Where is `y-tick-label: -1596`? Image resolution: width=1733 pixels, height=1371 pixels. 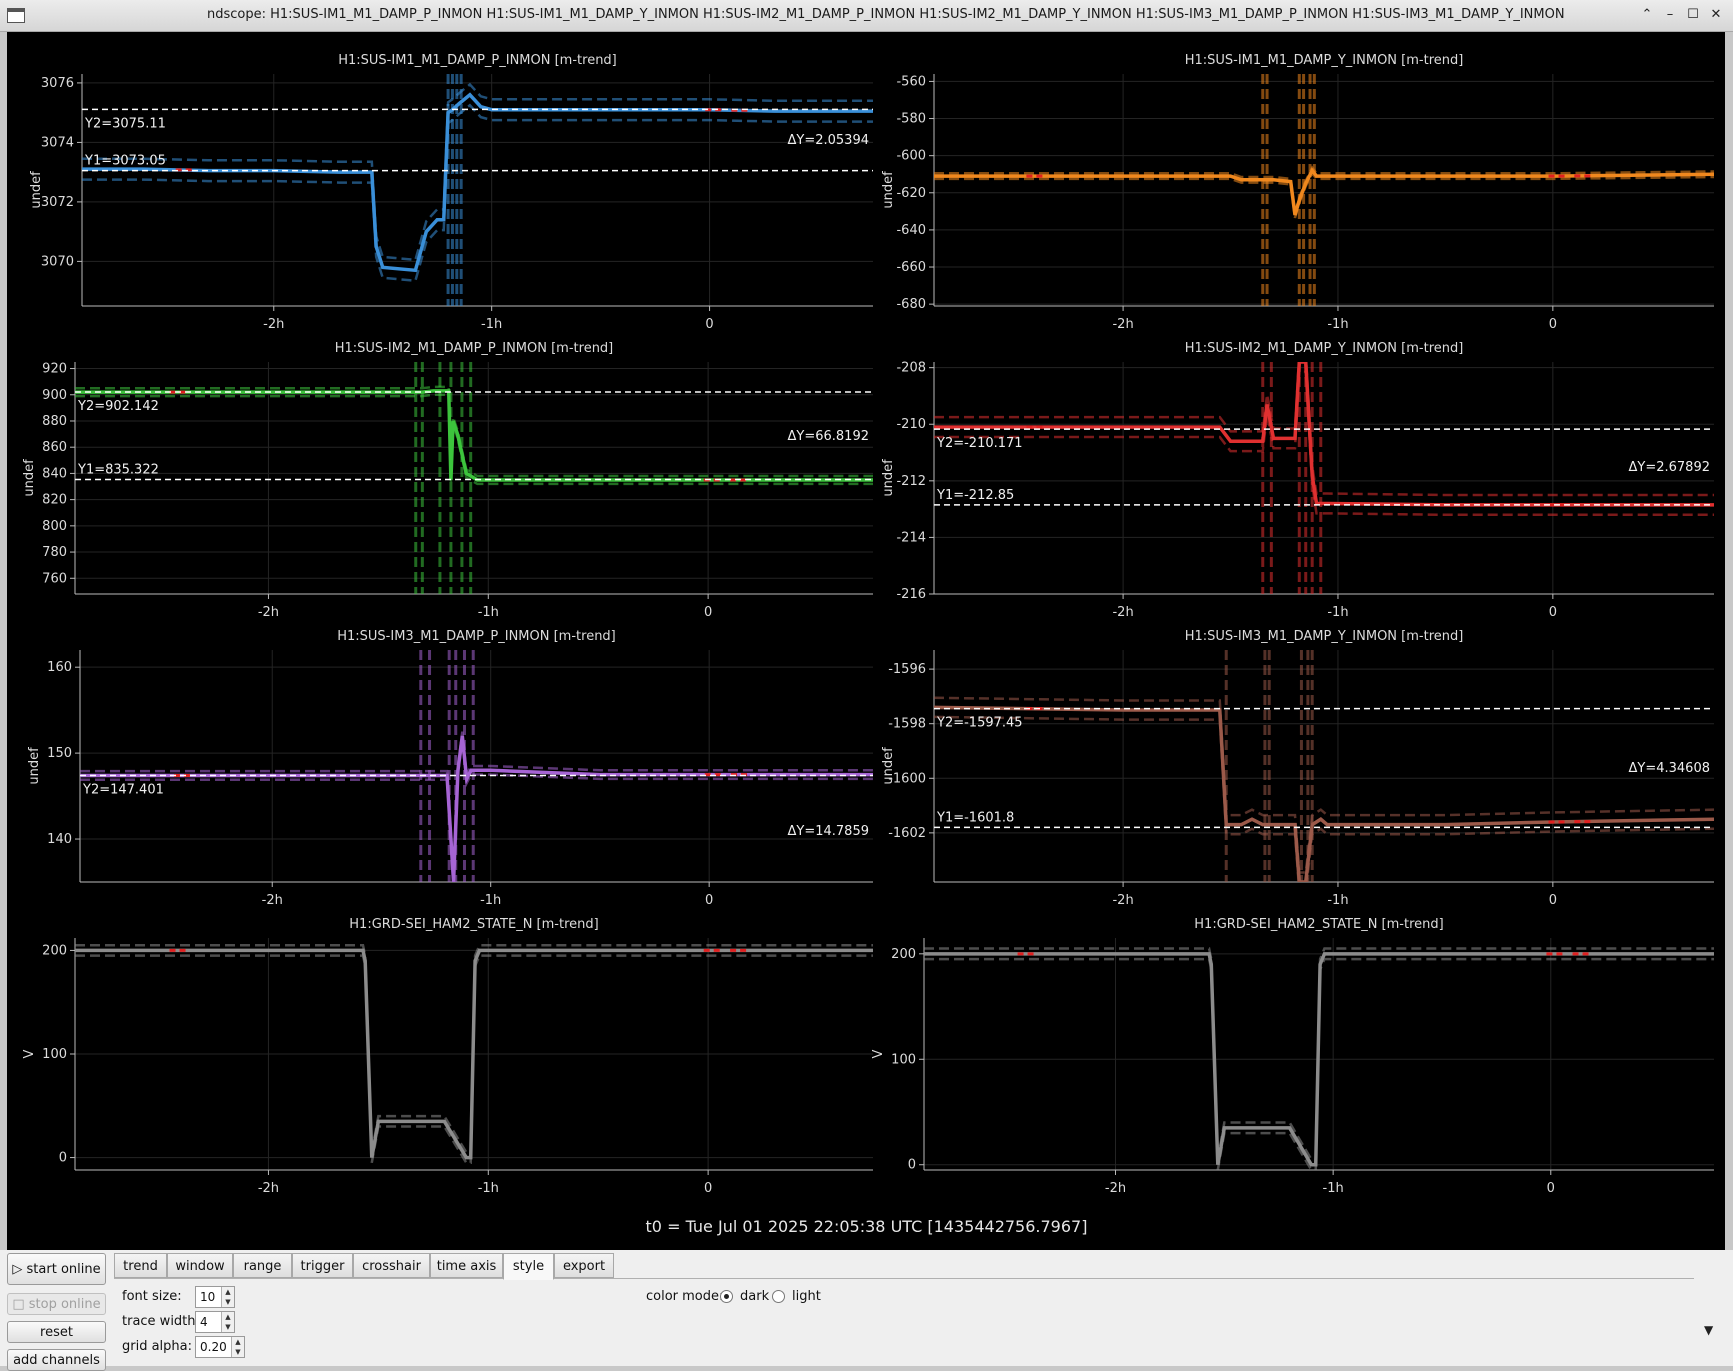
y-tick-label: -1596 is located at coordinates (907, 669).